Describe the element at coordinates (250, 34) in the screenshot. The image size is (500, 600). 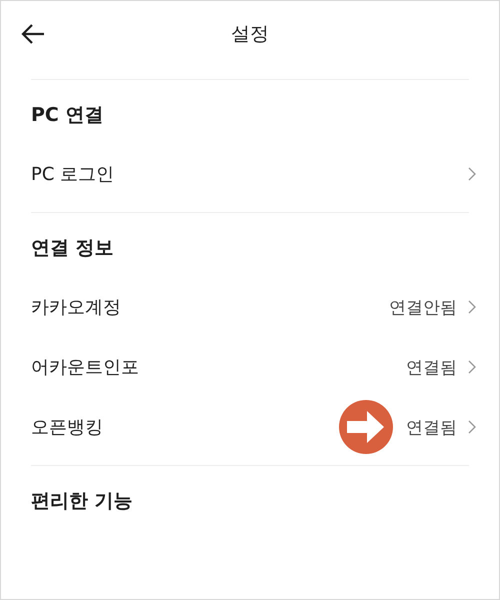
I see `screen-title: 설정` at that location.